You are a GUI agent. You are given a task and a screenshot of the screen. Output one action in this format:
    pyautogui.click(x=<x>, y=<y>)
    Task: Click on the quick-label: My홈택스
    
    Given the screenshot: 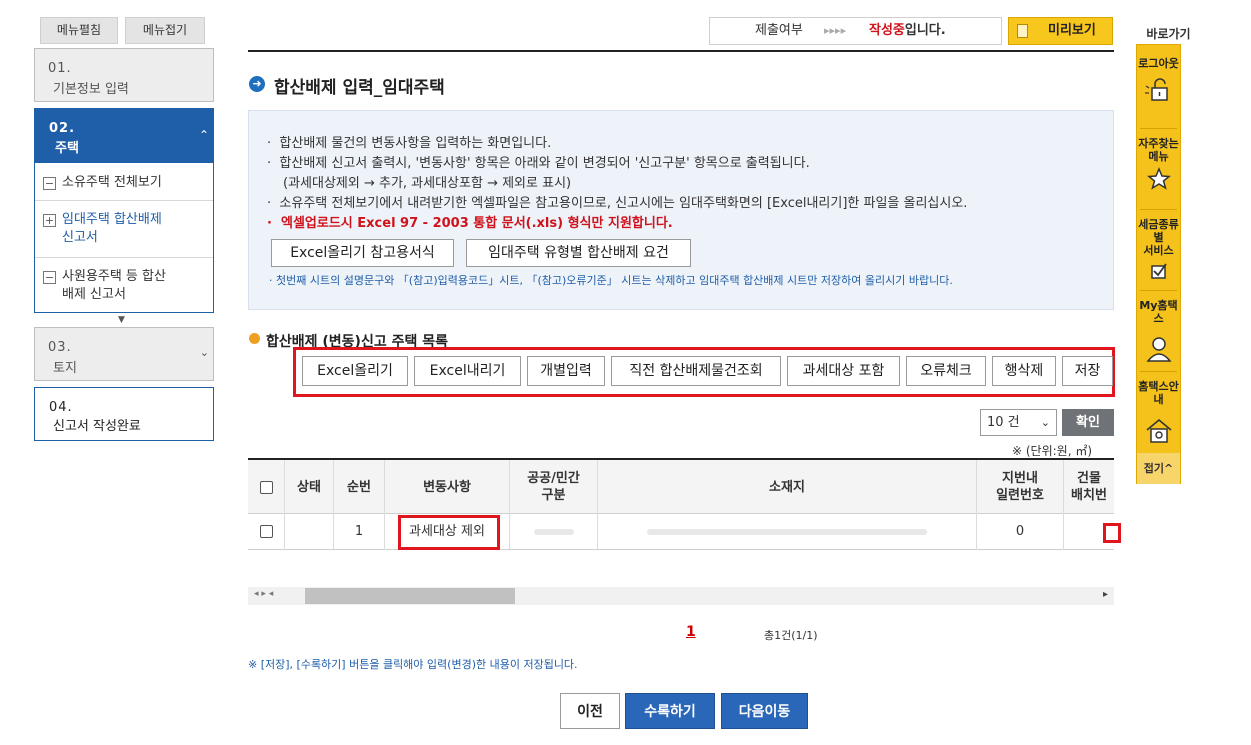 What is the action you would take?
    pyautogui.click(x=1158, y=312)
    